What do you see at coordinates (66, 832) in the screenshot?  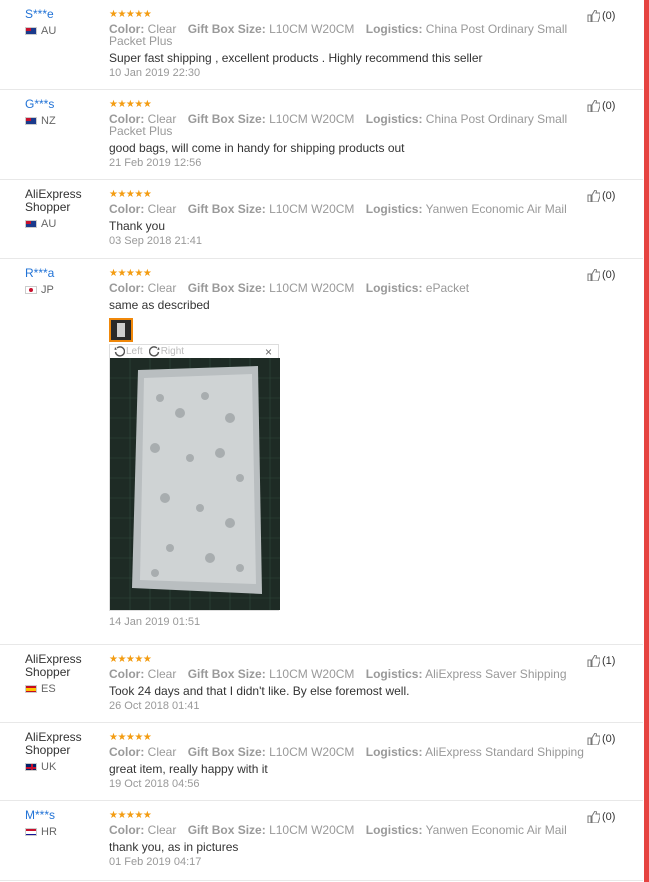 I see `reviewer-country: HR` at bounding box center [66, 832].